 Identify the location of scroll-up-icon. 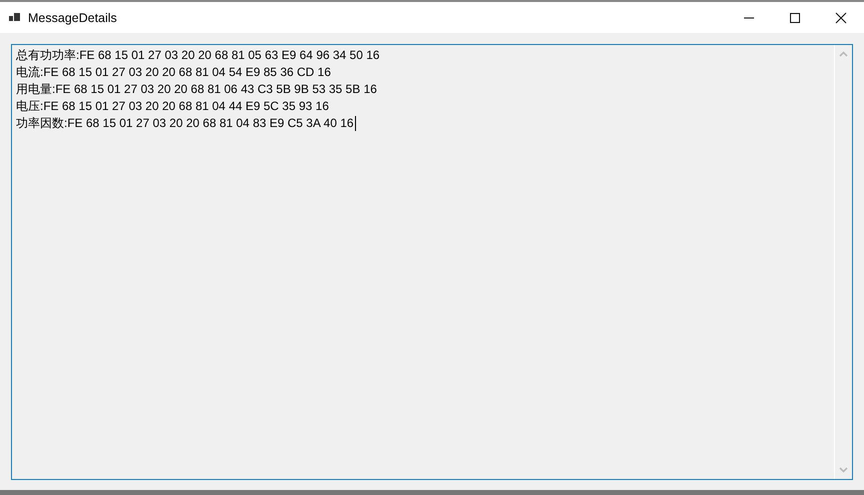
(843, 54).